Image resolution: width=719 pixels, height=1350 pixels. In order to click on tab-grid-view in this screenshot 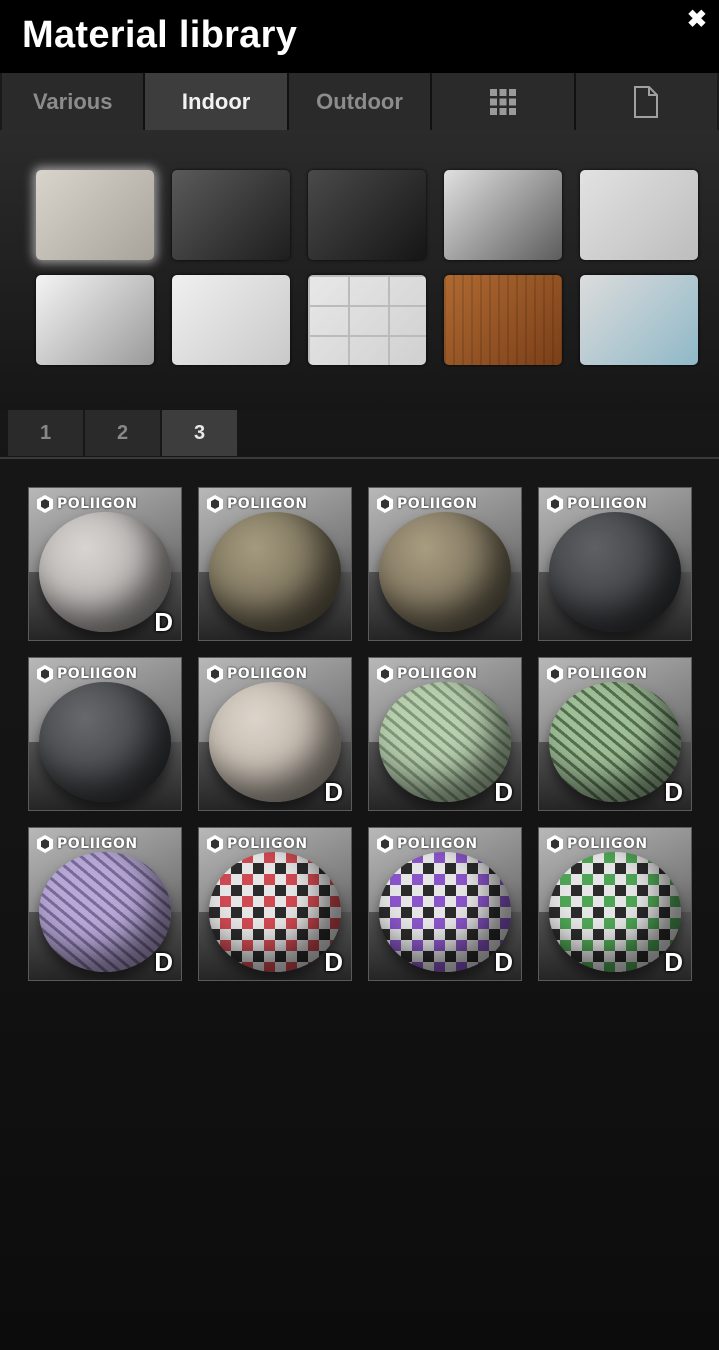, I will do `click(504, 101)`.